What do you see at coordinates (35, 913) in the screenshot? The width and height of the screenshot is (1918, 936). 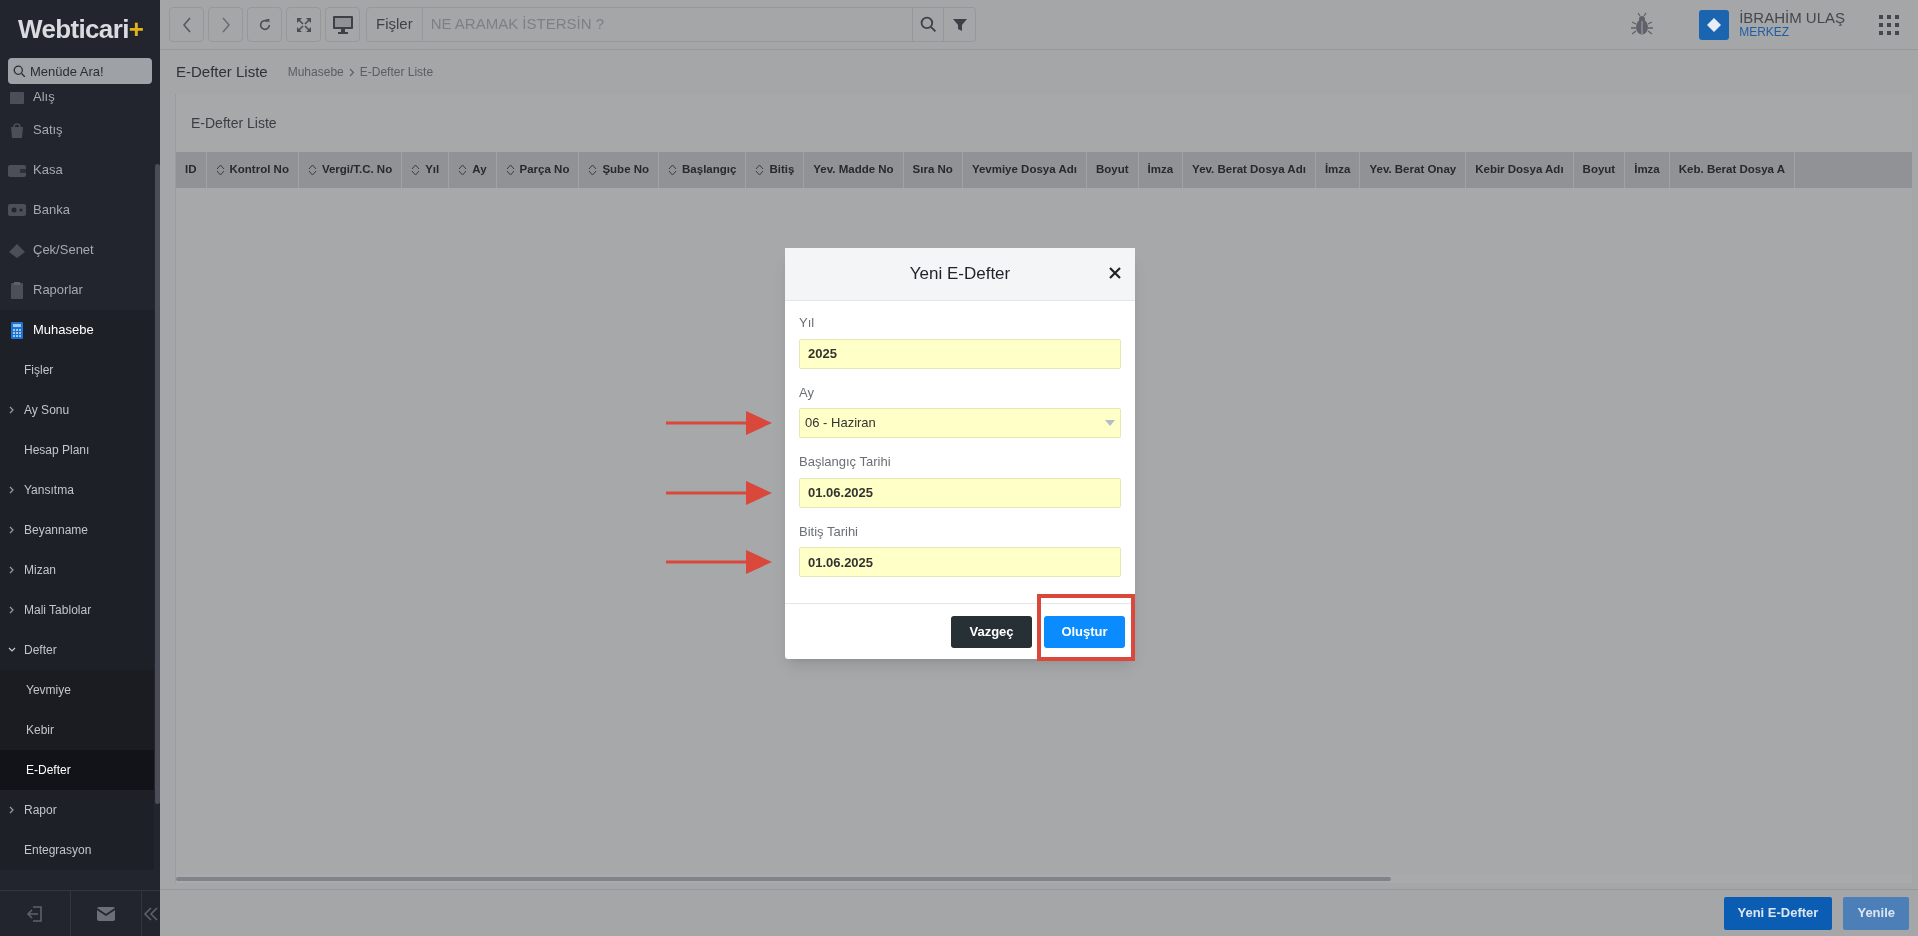 I see `logout-icon` at bounding box center [35, 913].